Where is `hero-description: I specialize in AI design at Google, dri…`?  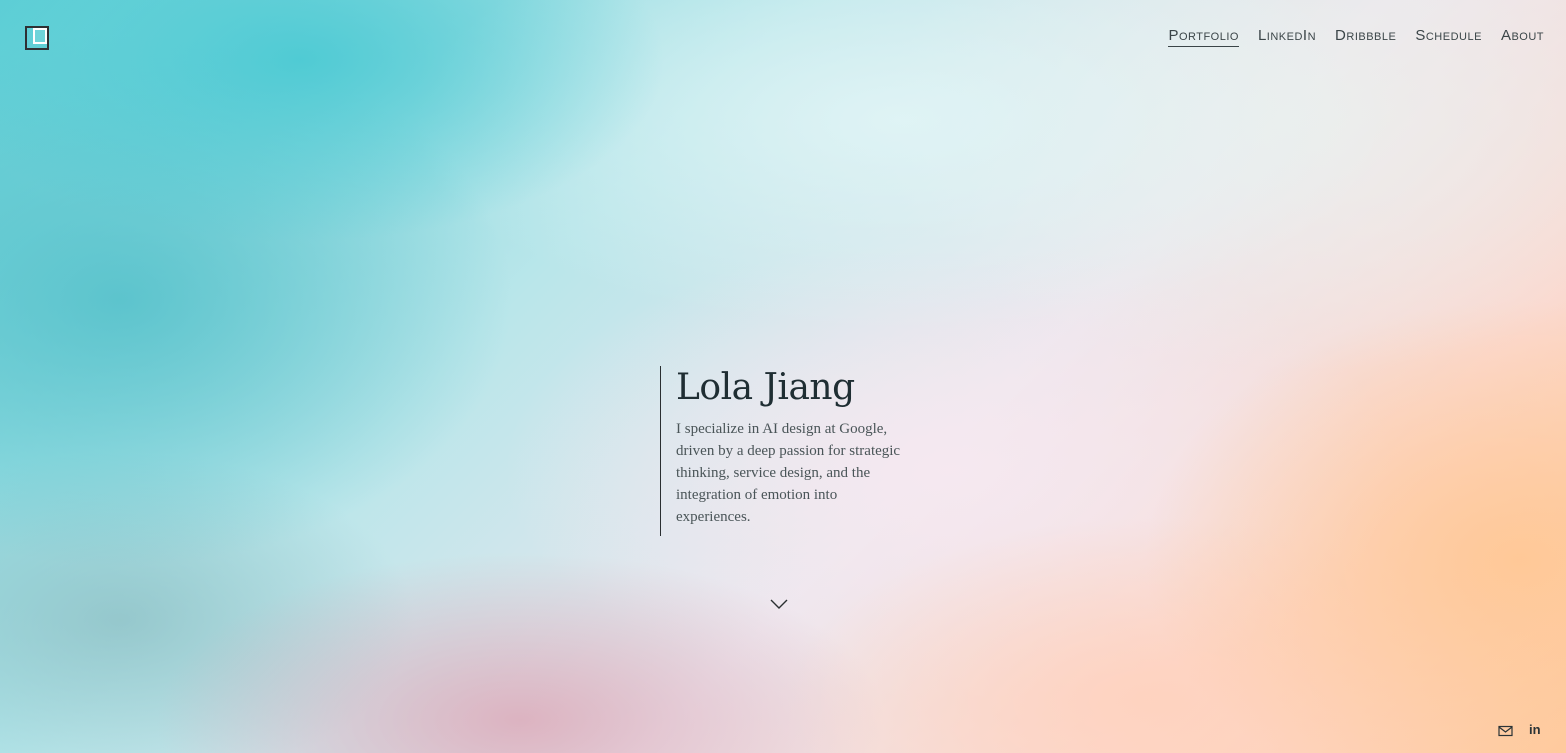 hero-description: I specialize in AI design at Google, dri… is located at coordinates (788, 473).